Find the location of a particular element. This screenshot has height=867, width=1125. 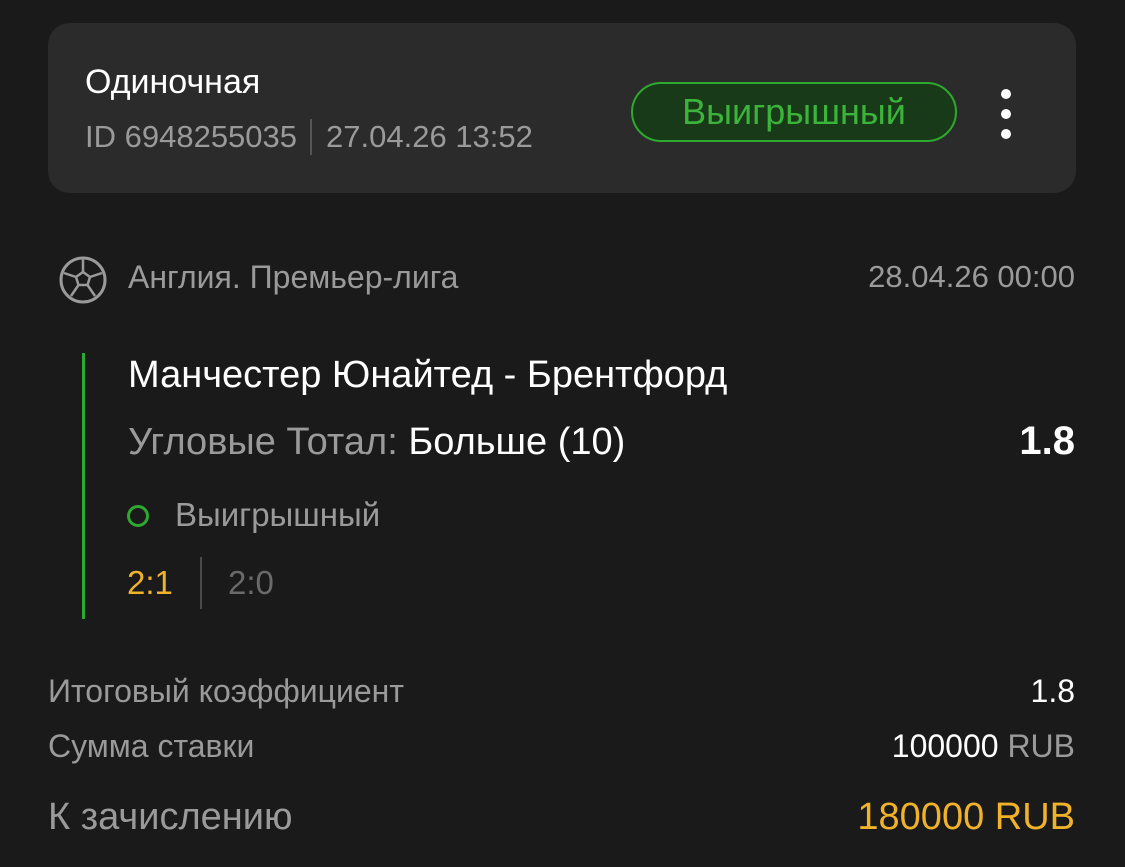

total-odds-value: 1.8 is located at coordinates (1052, 691).